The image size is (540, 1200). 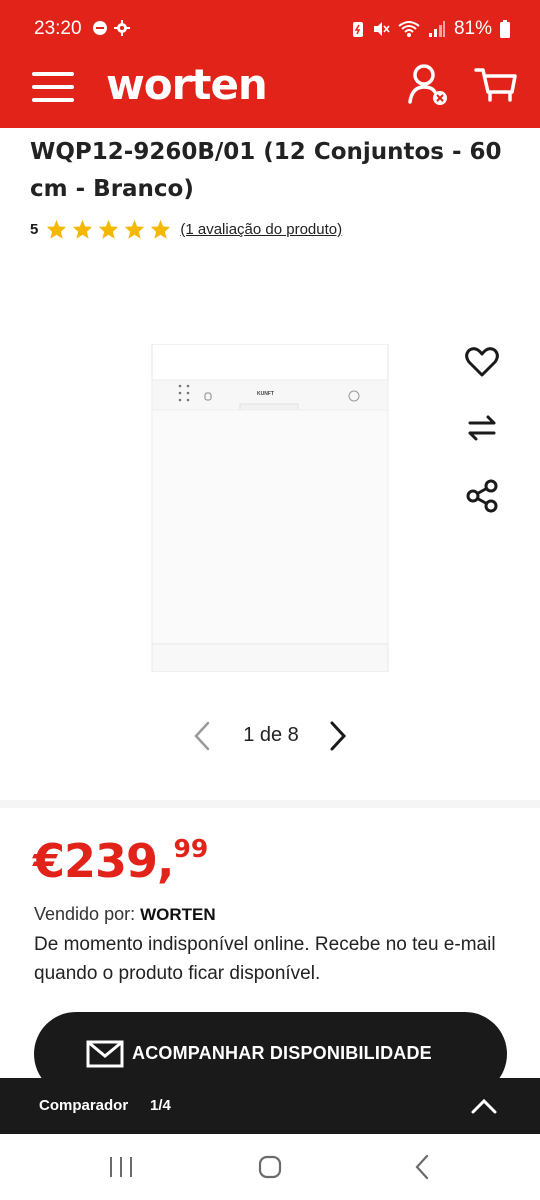 I want to click on rating-stars, so click(x=108, y=229).